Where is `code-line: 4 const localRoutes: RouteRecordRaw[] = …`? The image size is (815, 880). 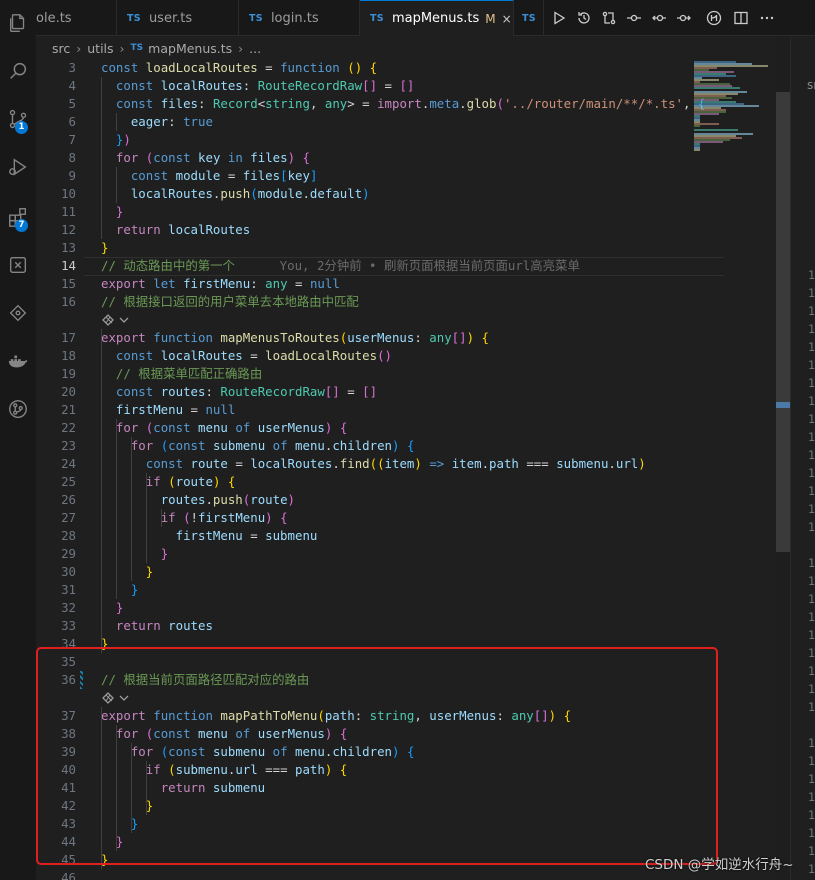 code-line: 4 const localRoutes: RouteRecordRaw[] = … is located at coordinates (406, 86).